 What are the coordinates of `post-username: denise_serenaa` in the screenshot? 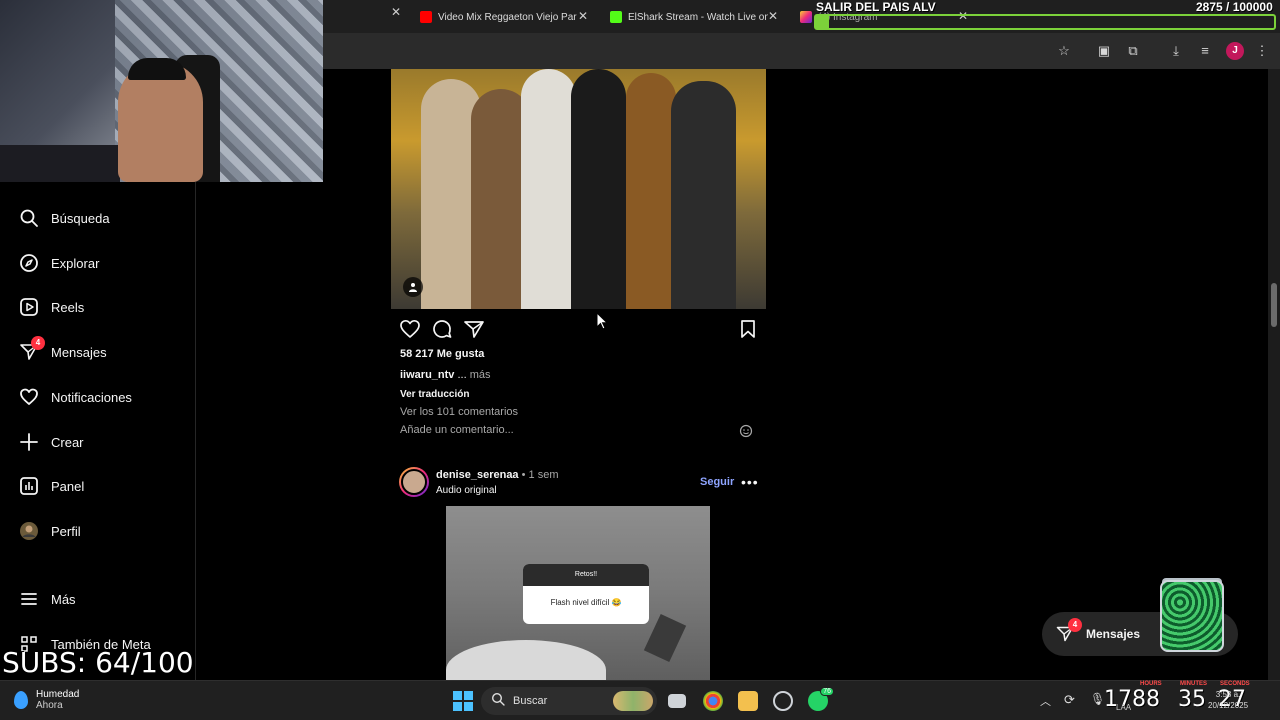 It's located at (477, 475).